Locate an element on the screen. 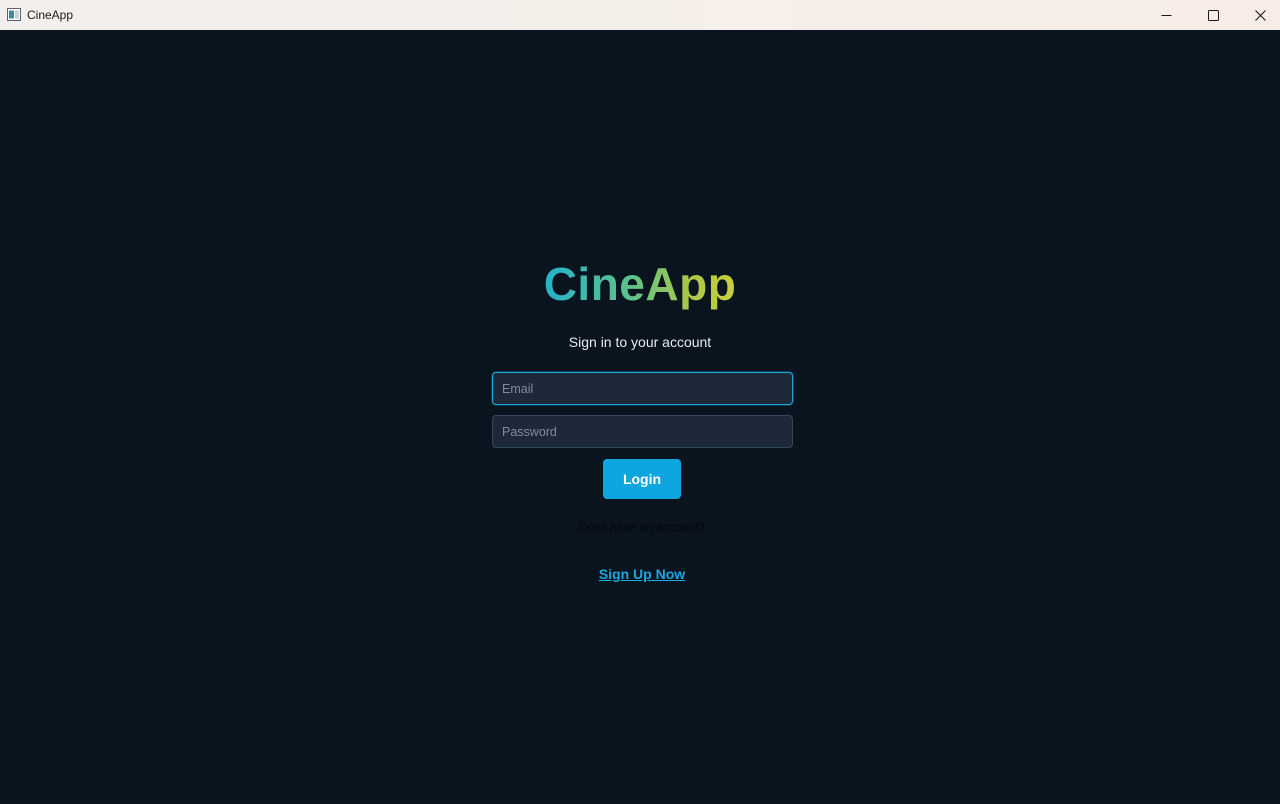 The height and width of the screenshot is (804, 1280). login-button: Login is located at coordinates (642, 479).